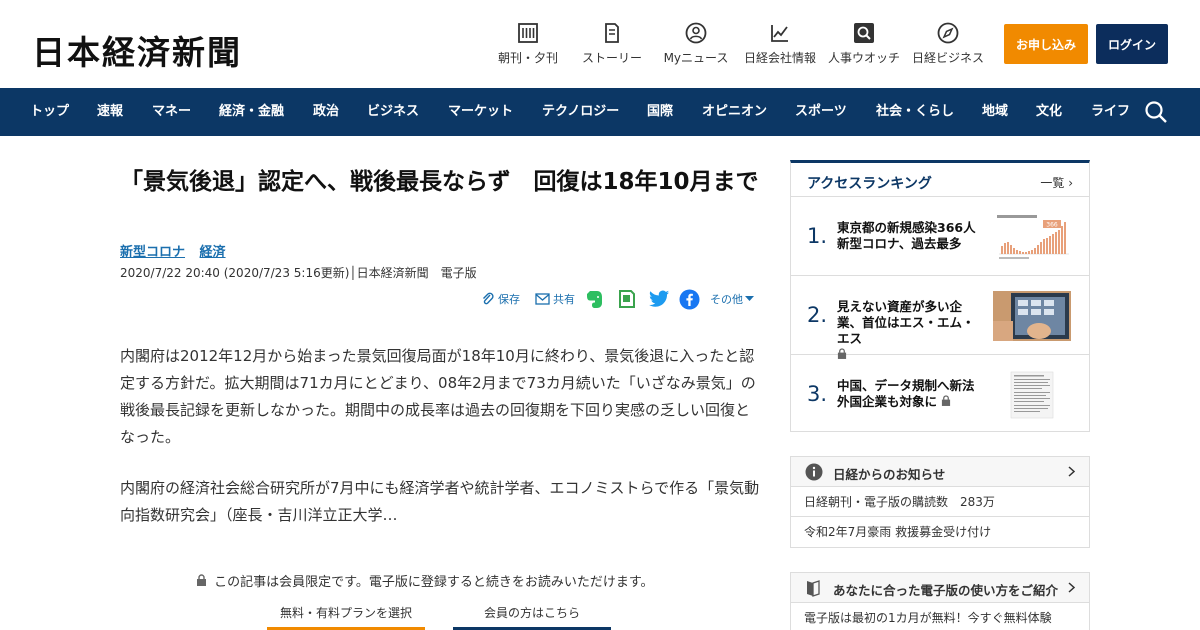 Image resolution: width=1200 pixels, height=630 pixels. What do you see at coordinates (817, 394) in the screenshot?
I see `ranking-number: 3.` at bounding box center [817, 394].